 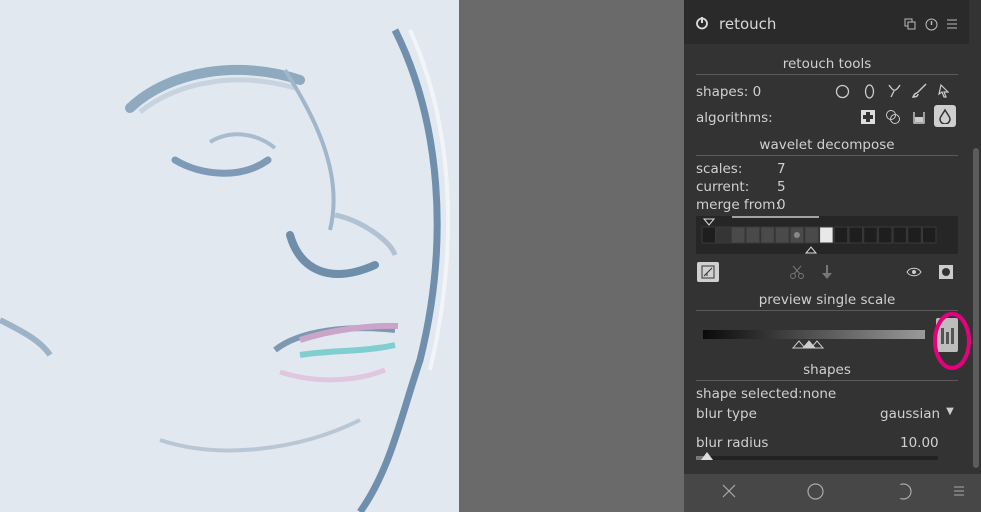 I want to click on merge-from-label: merge from:, so click(x=738, y=205).